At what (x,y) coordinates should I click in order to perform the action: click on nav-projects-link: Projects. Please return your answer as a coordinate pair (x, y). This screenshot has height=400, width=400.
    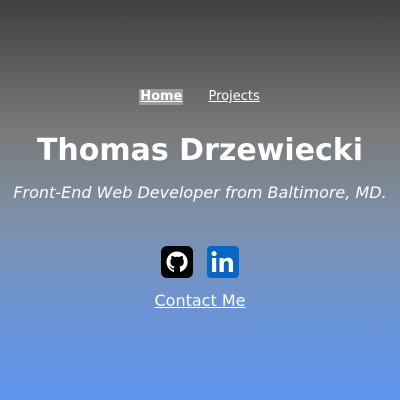
    Looking at the image, I should click on (234, 97).